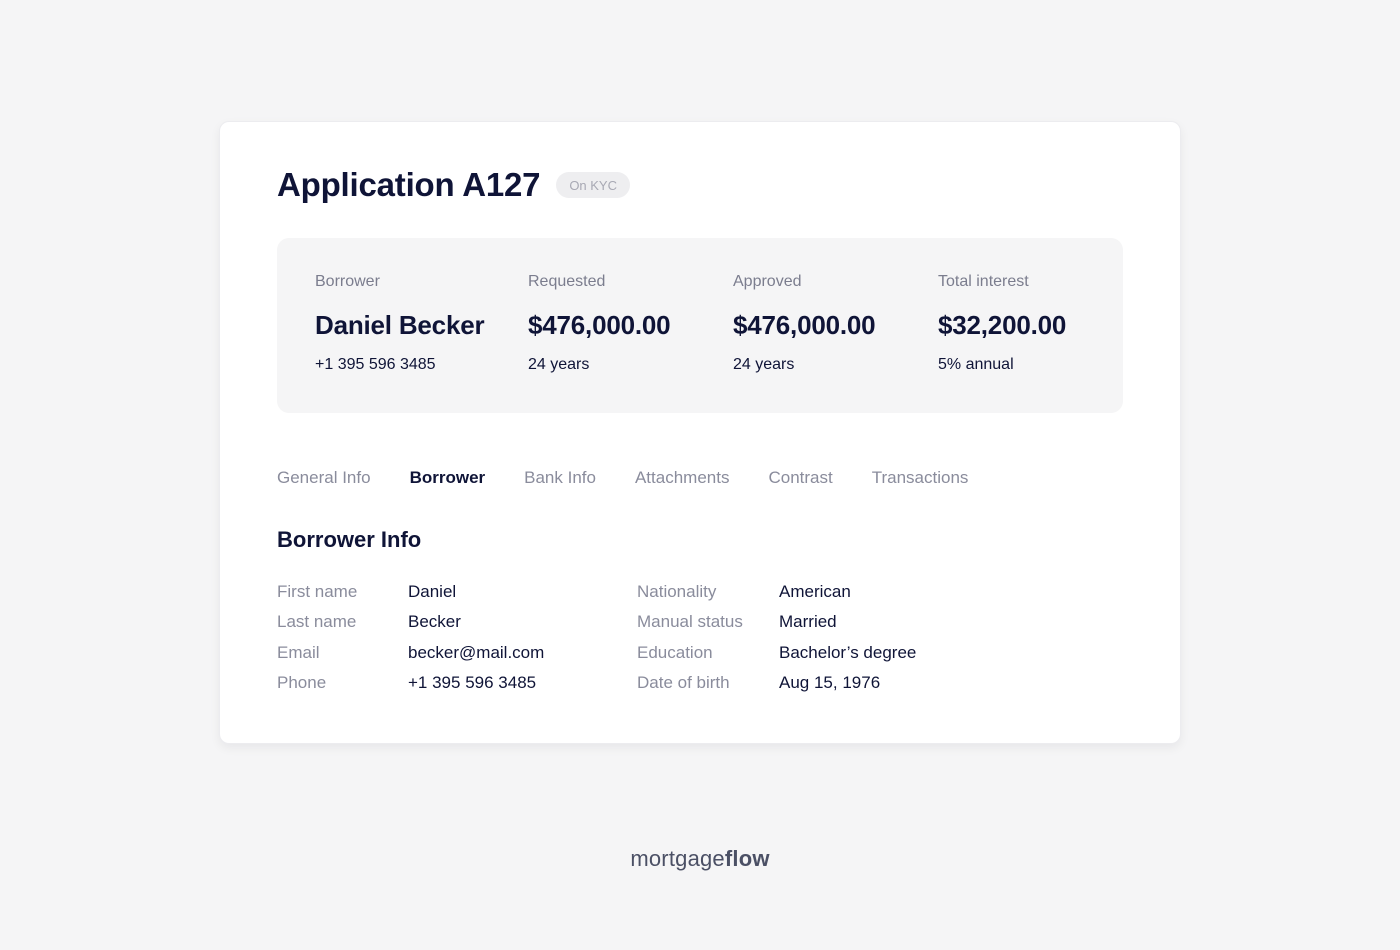 Image resolution: width=1400 pixels, height=950 pixels. I want to click on summary-value: Daniel Becker, so click(400, 325).